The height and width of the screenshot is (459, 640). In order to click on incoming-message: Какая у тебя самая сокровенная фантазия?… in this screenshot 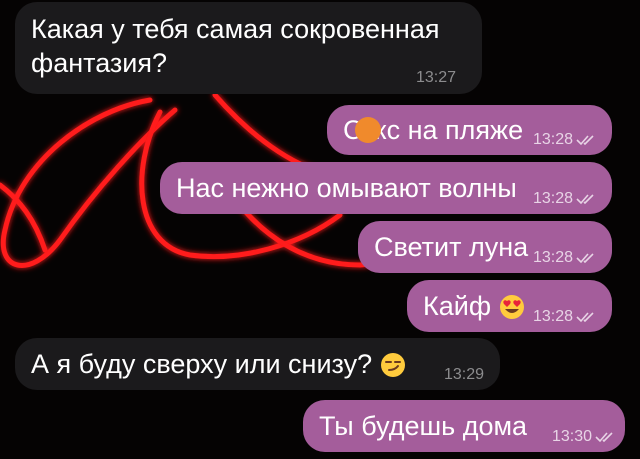, I will do `click(248, 48)`.